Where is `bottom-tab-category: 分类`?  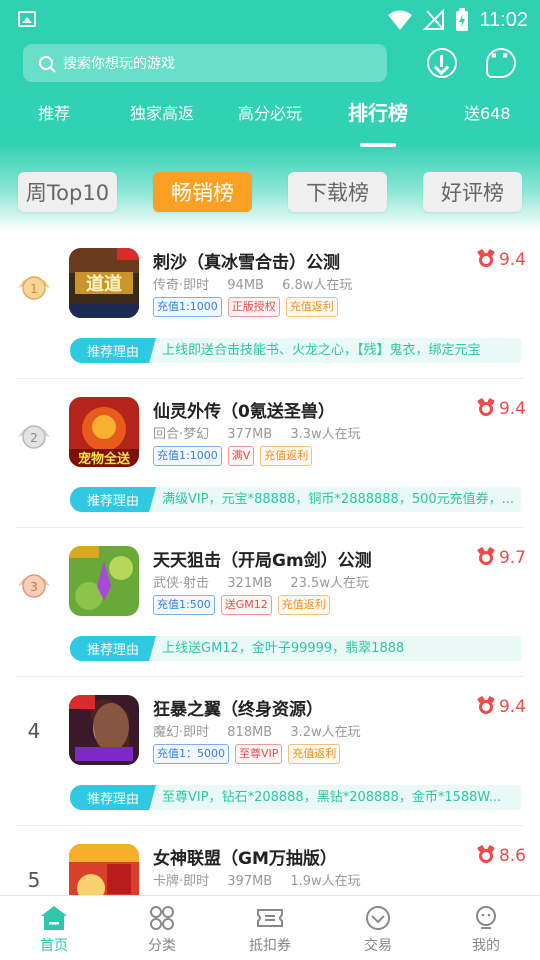 bottom-tab-category: 分类 is located at coordinates (162, 928).